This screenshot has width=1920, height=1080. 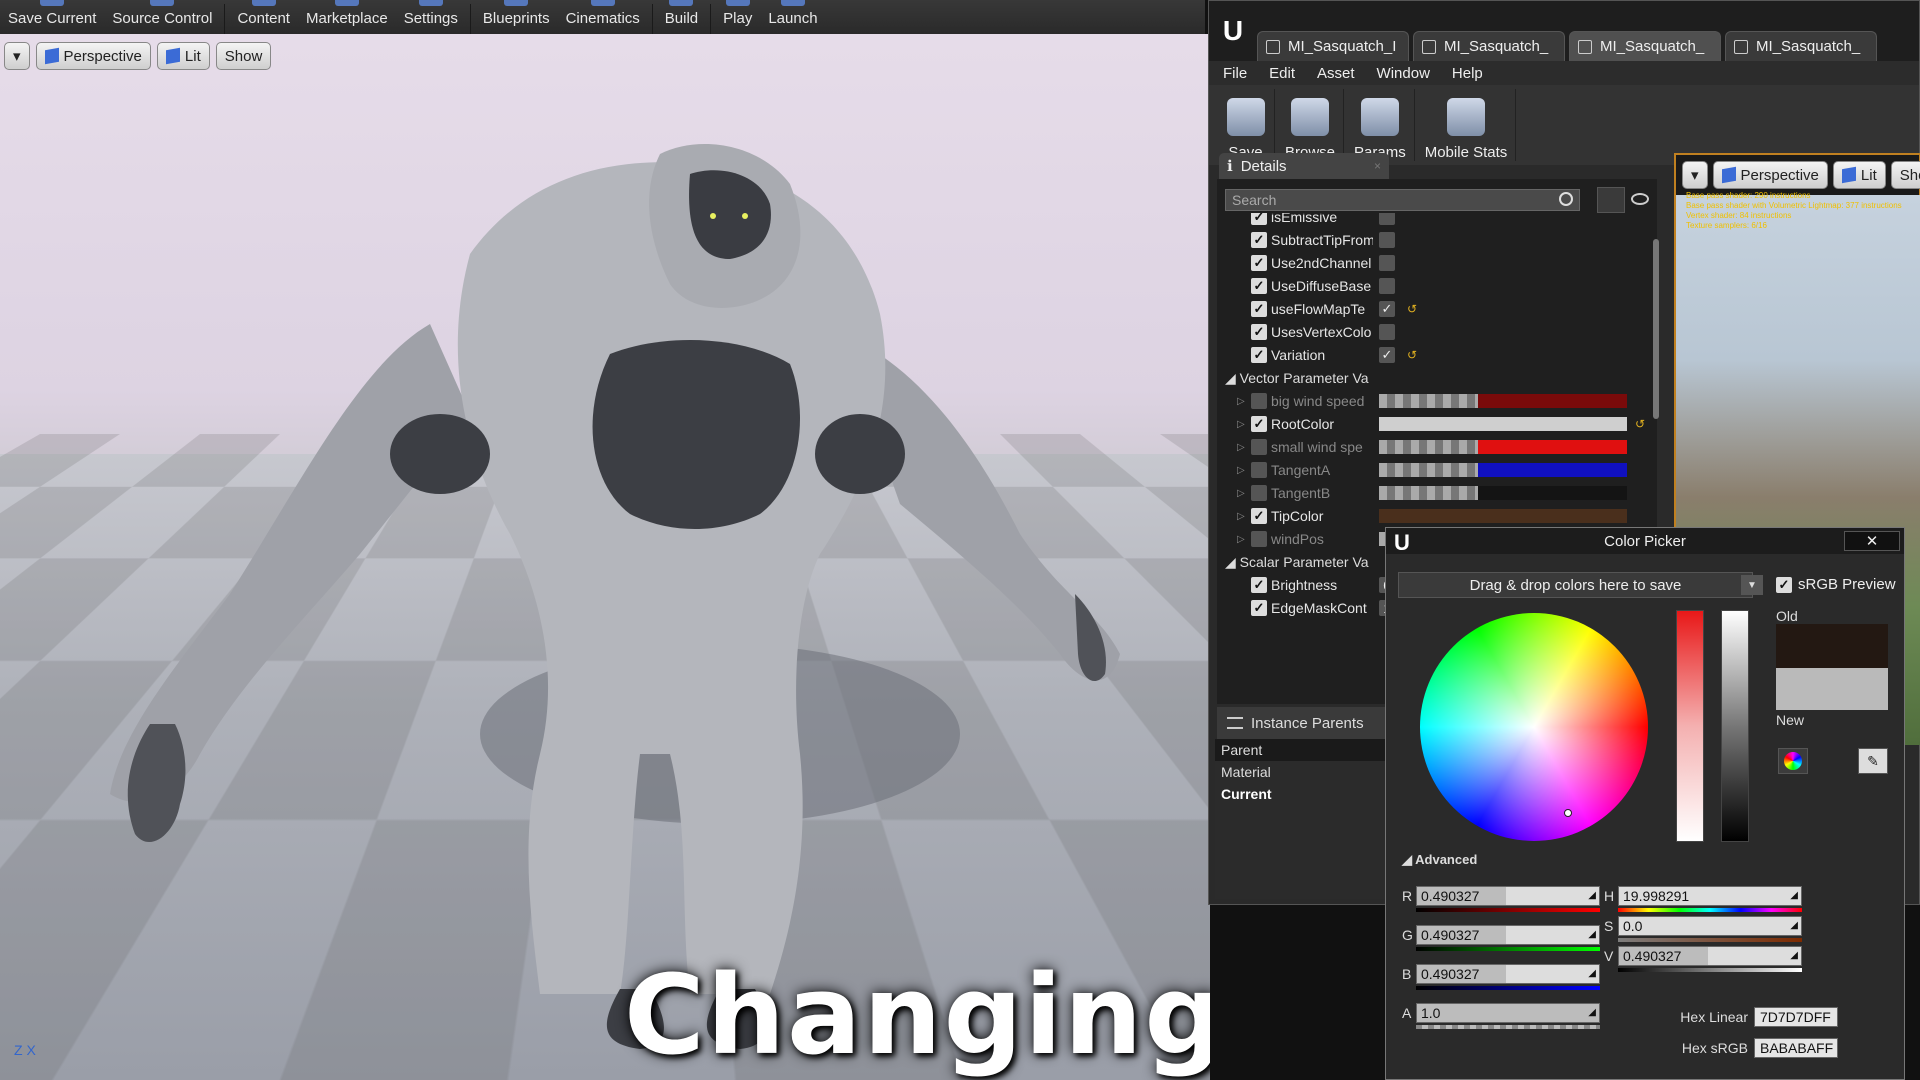 What do you see at coordinates (1437, 240) in the screenshot?
I see `property-row: ✓ SubtractTipFrom` at bounding box center [1437, 240].